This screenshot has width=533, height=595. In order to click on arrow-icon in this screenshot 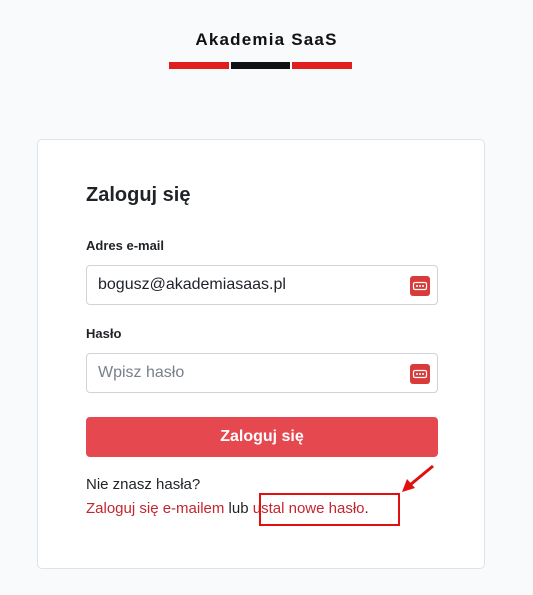, I will do `click(418, 478)`.